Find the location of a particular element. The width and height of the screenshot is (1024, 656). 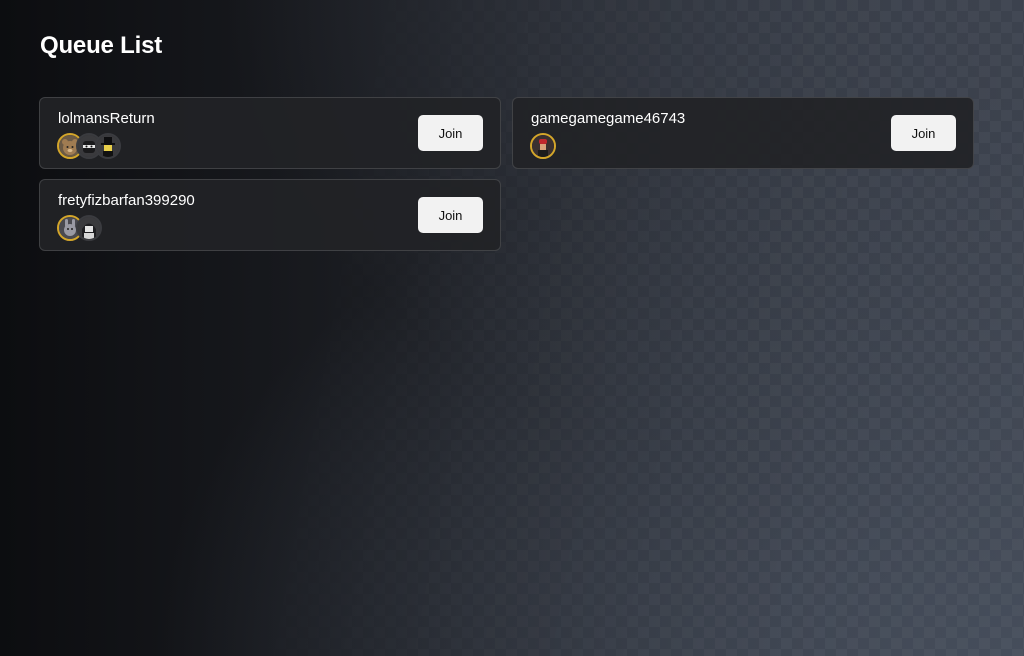

queue-card: gamegamegame46743 Join is located at coordinates (743, 133).